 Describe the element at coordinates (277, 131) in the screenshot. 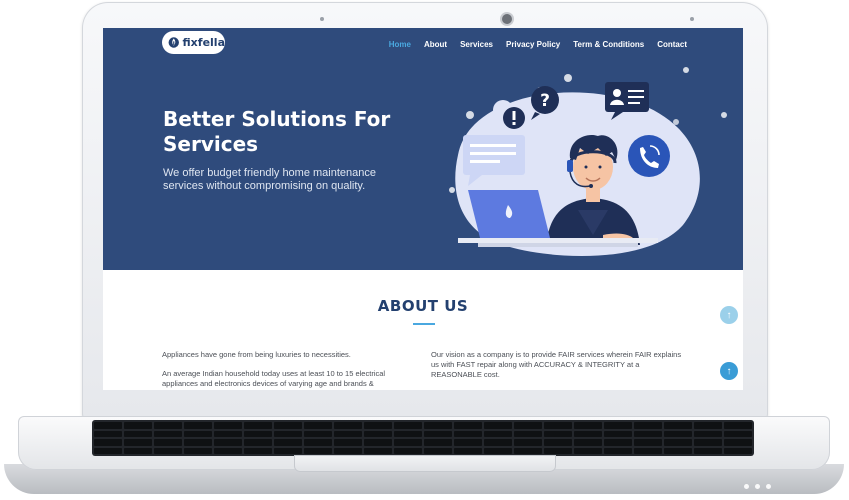

I see `hero-title: Better Solutions For Services` at that location.